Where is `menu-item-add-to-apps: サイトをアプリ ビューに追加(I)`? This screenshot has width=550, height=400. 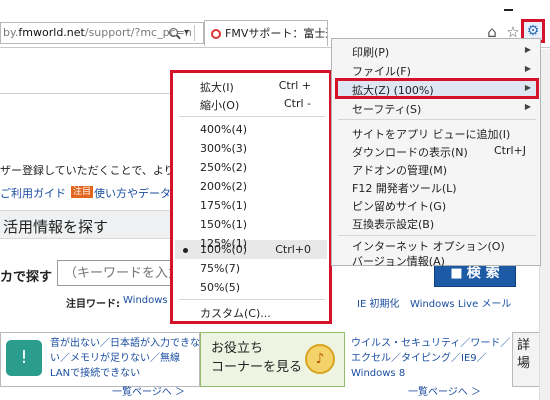 menu-item-add-to-apps: サイトをアプリ ビューに追加(I) is located at coordinates (431, 134).